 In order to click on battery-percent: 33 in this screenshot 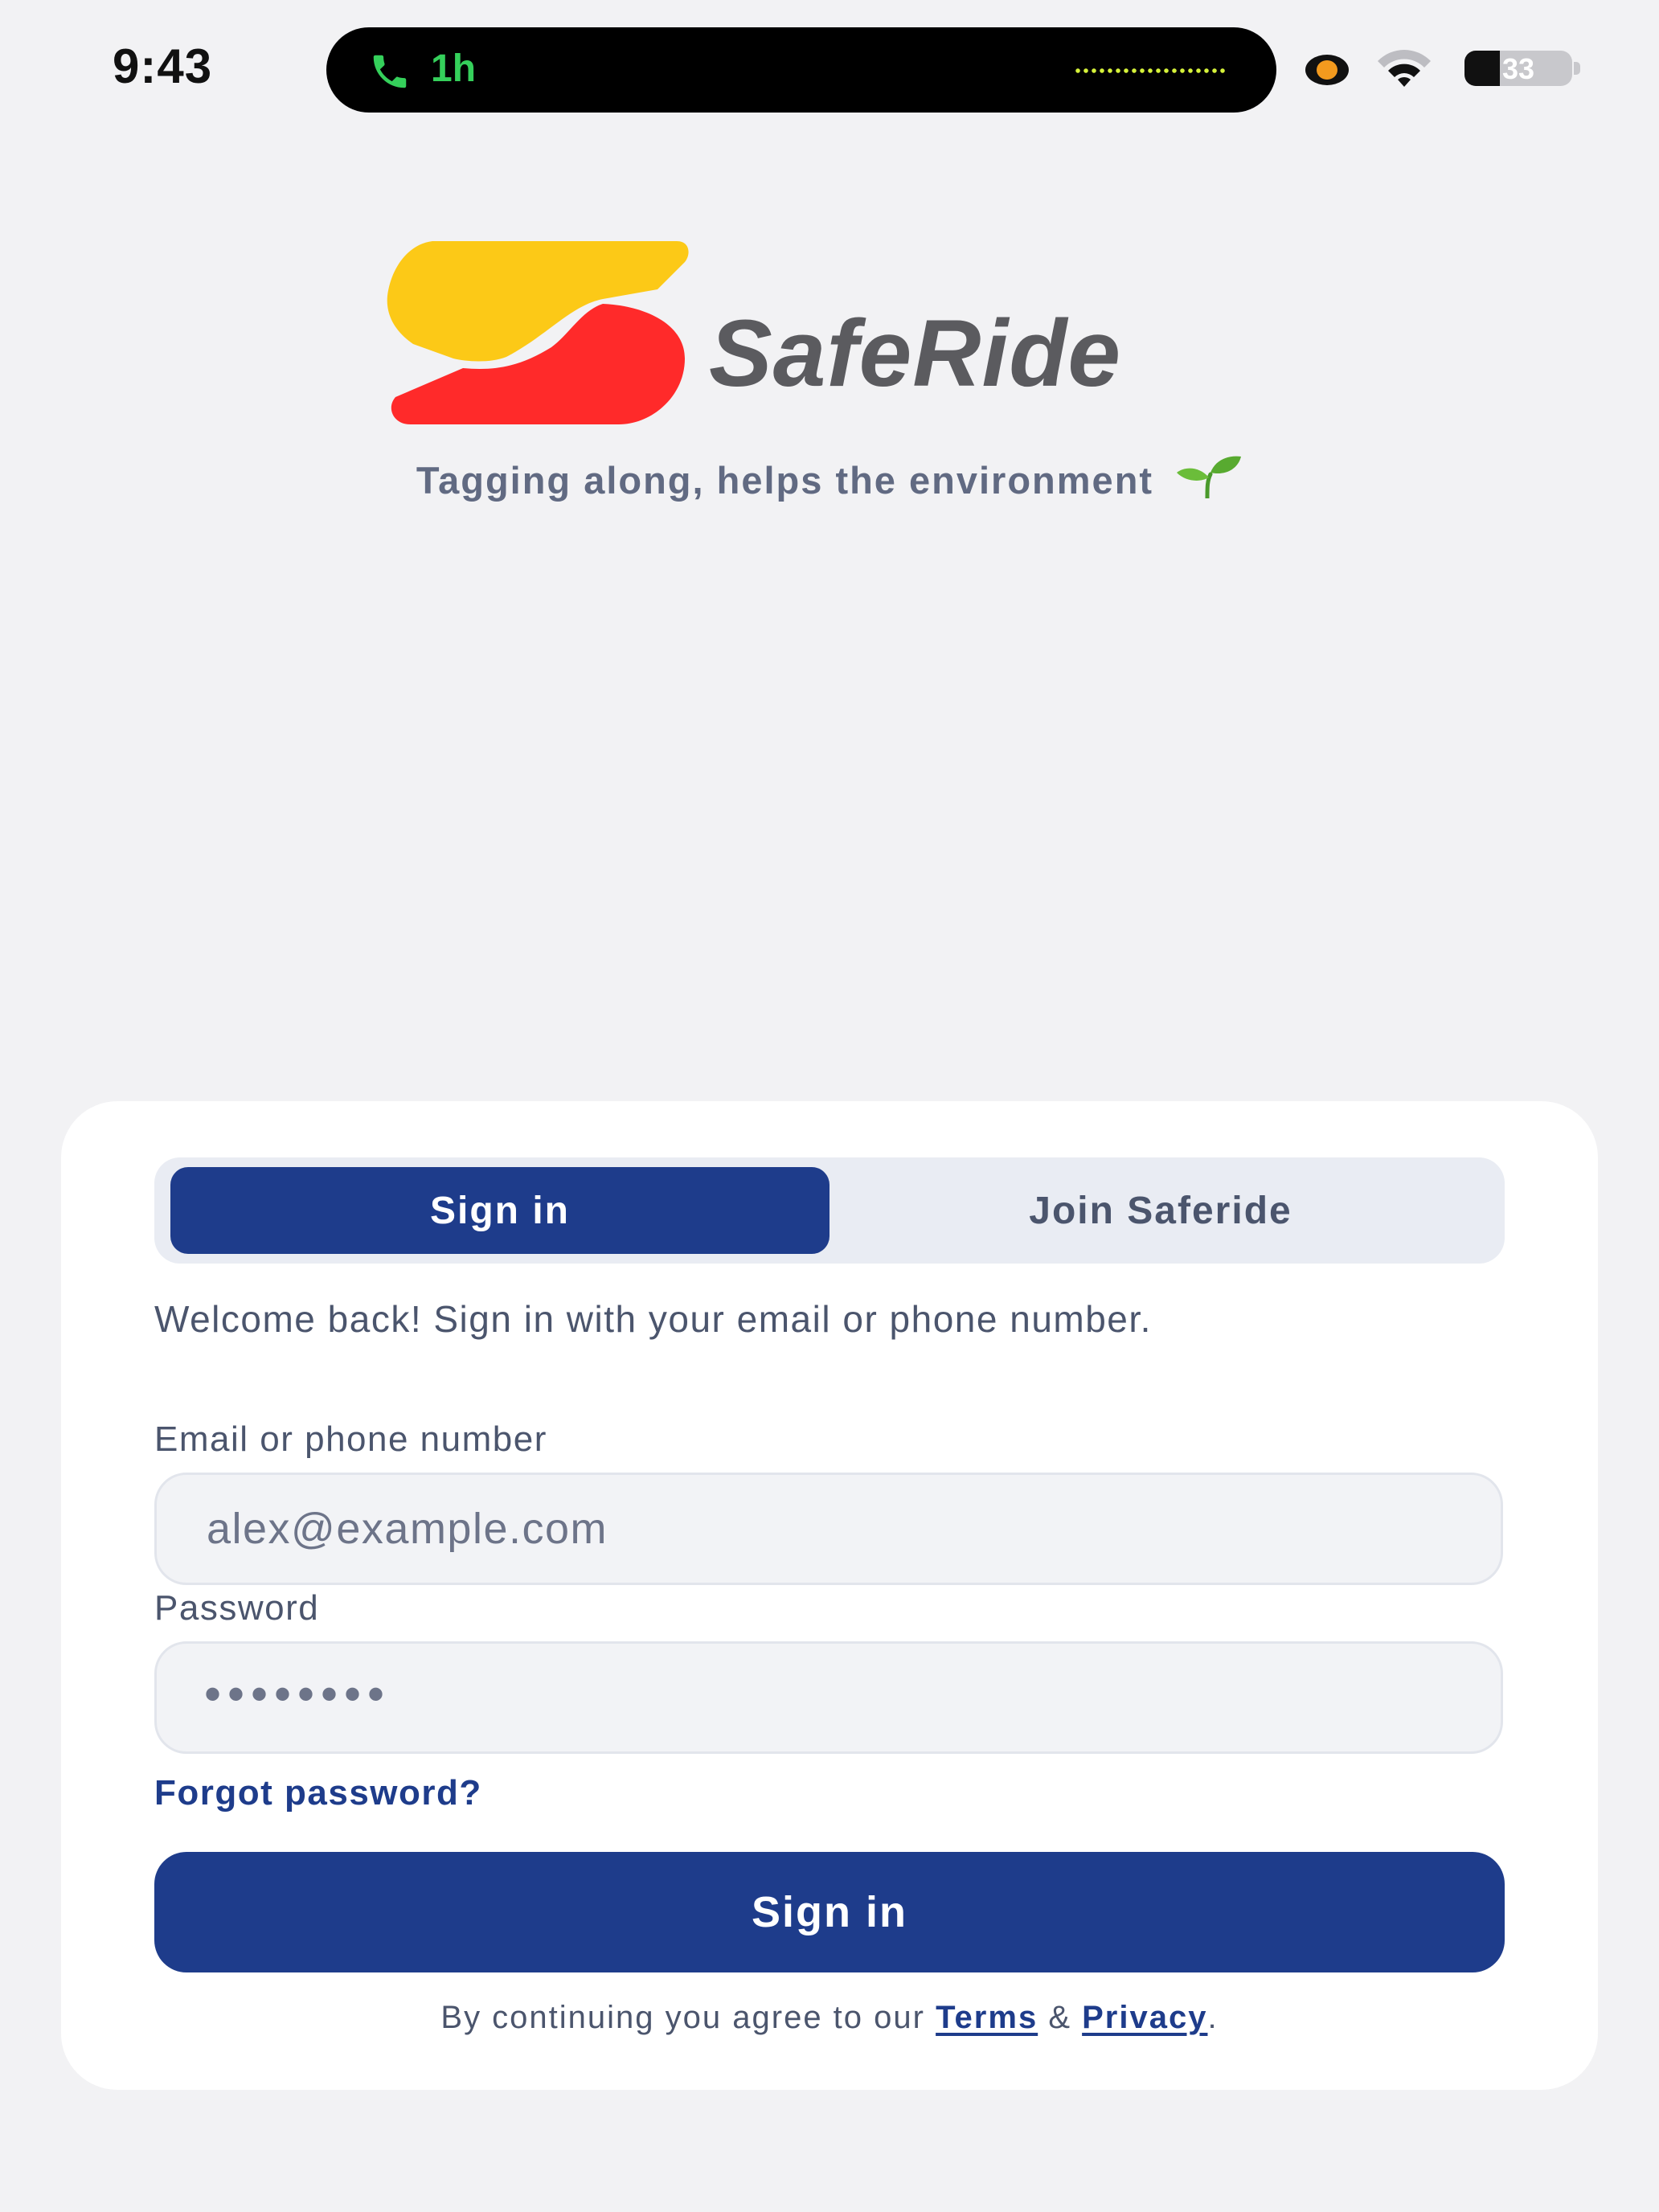, I will do `click(1518, 68)`.